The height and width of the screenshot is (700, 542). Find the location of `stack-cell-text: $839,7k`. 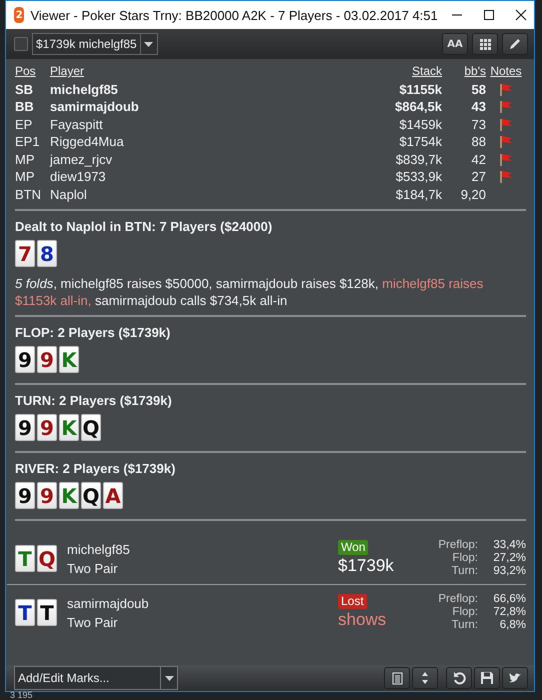

stack-cell-text: $839,7k is located at coordinates (418, 159).